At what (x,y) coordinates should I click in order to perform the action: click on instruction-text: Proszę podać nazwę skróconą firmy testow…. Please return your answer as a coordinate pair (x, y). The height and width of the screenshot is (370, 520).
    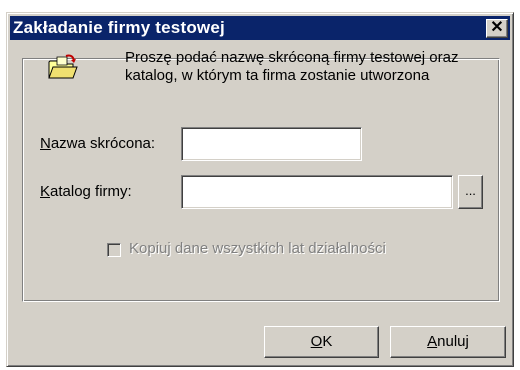
    Looking at the image, I should click on (292, 66).